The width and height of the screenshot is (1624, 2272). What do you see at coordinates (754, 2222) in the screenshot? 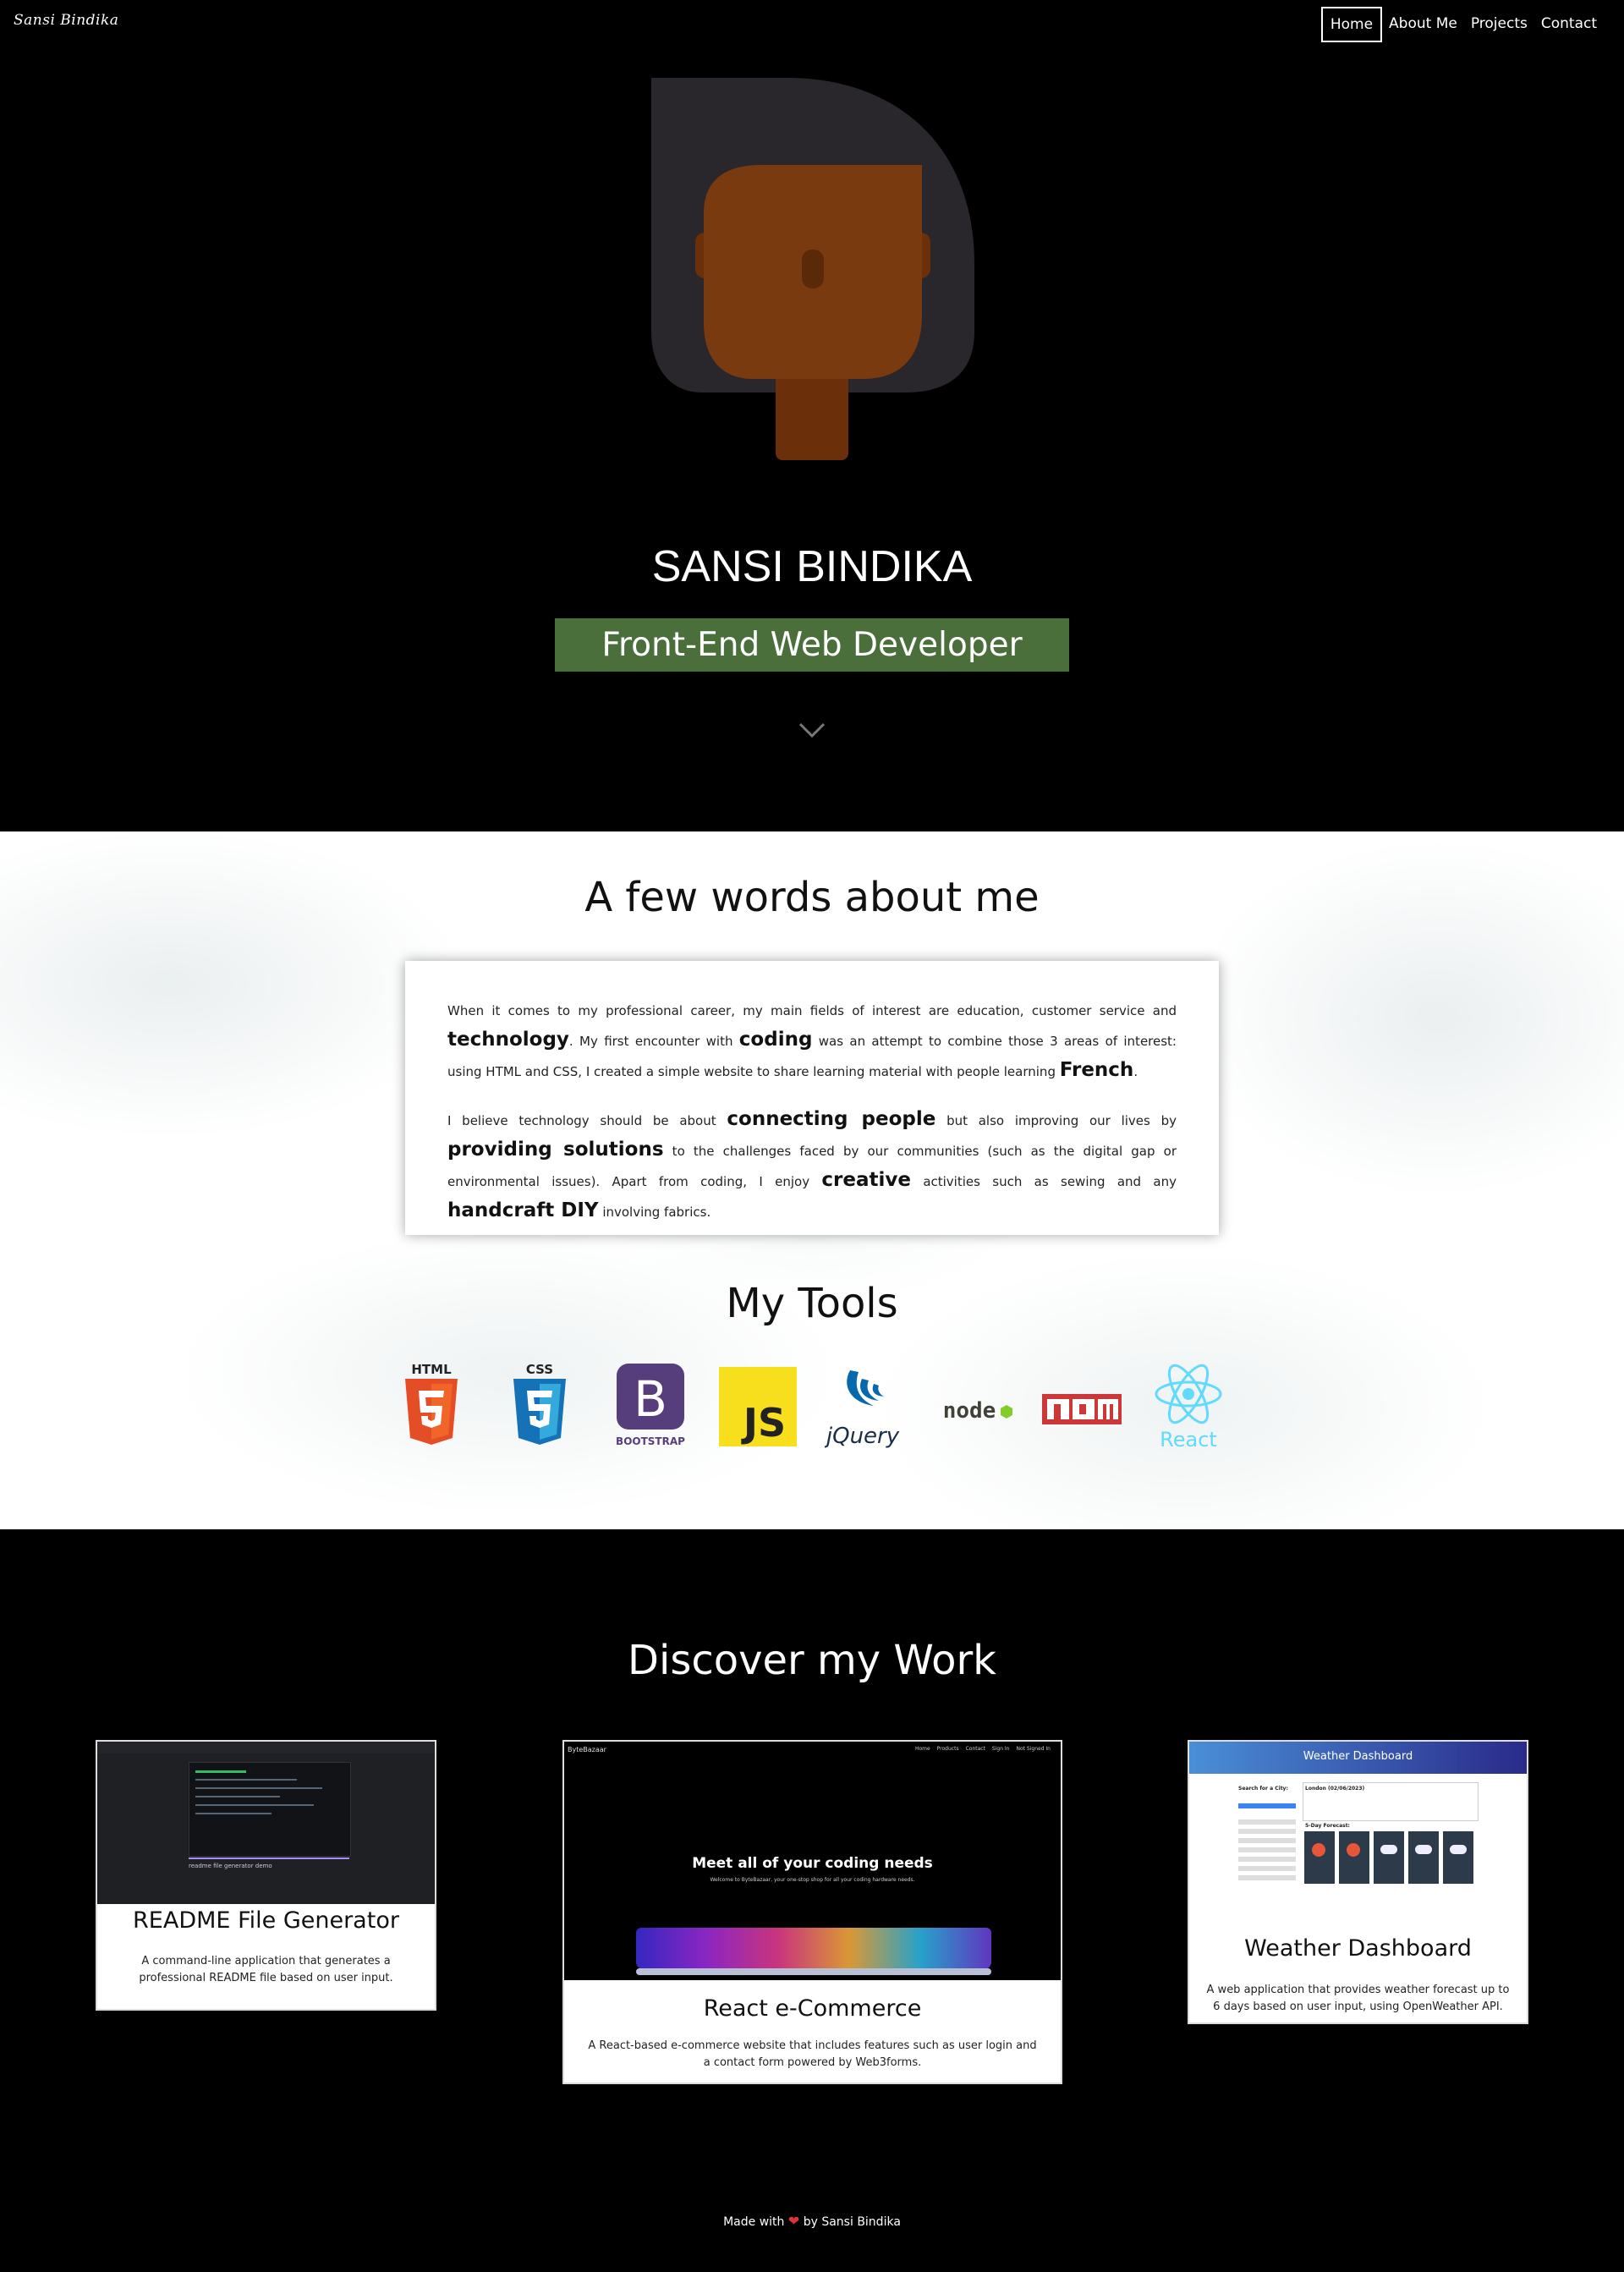
I see `footer-made-with: Made with` at bounding box center [754, 2222].